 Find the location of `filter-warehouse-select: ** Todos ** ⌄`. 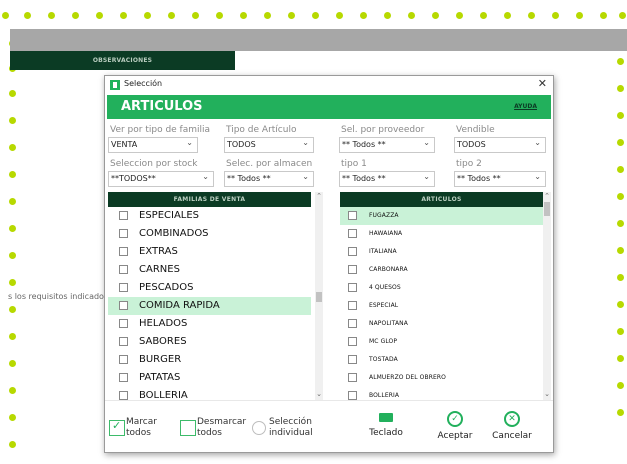

filter-warehouse-select: ** Todos ** ⌄ is located at coordinates (269, 179).